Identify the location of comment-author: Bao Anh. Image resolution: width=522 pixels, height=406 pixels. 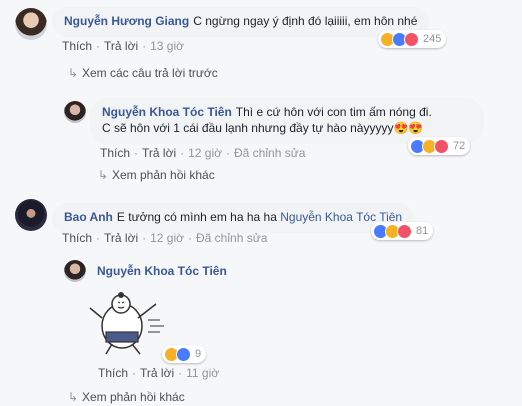
(88, 217).